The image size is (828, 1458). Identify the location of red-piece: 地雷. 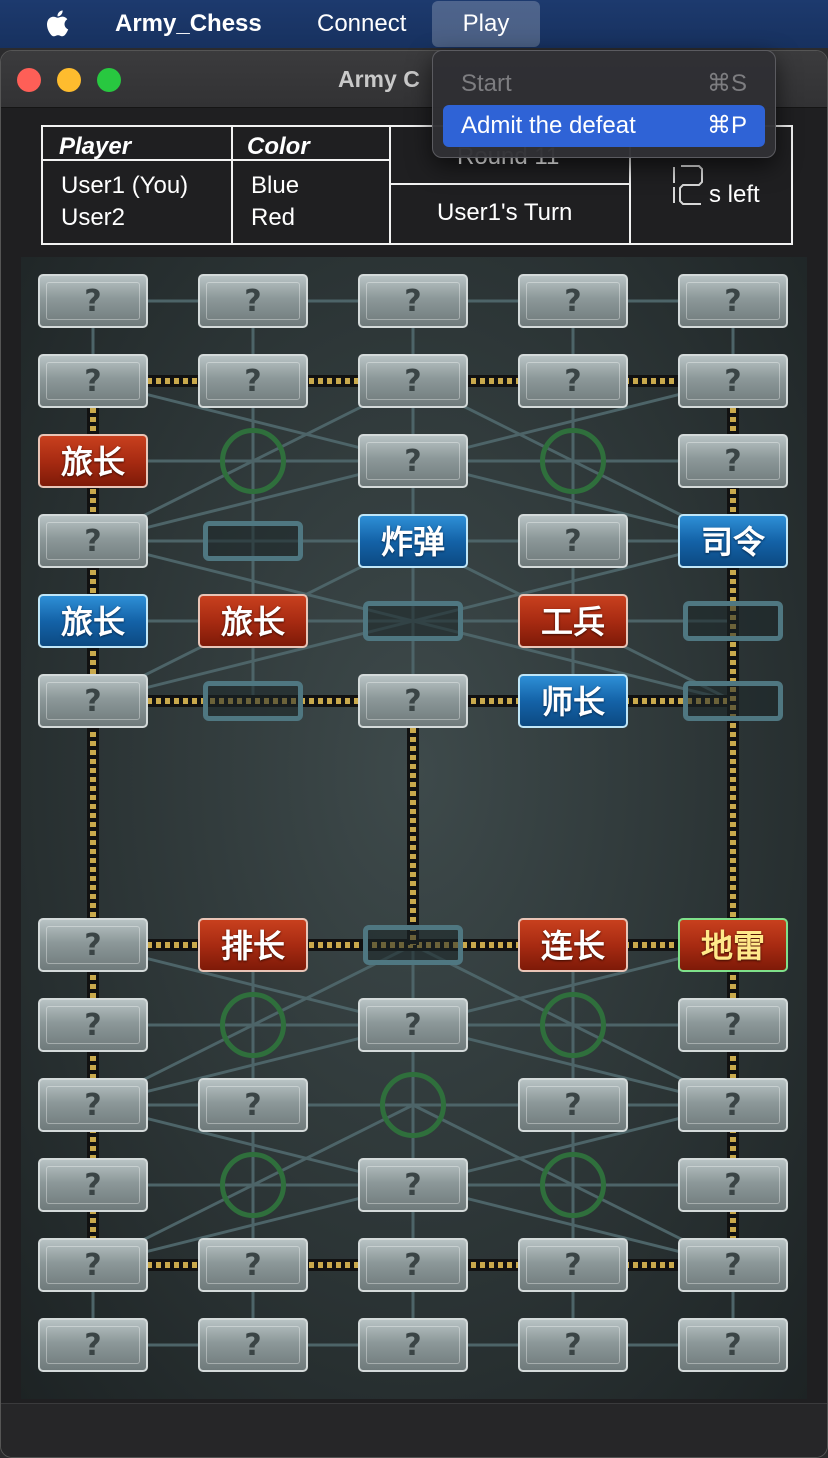
(733, 945).